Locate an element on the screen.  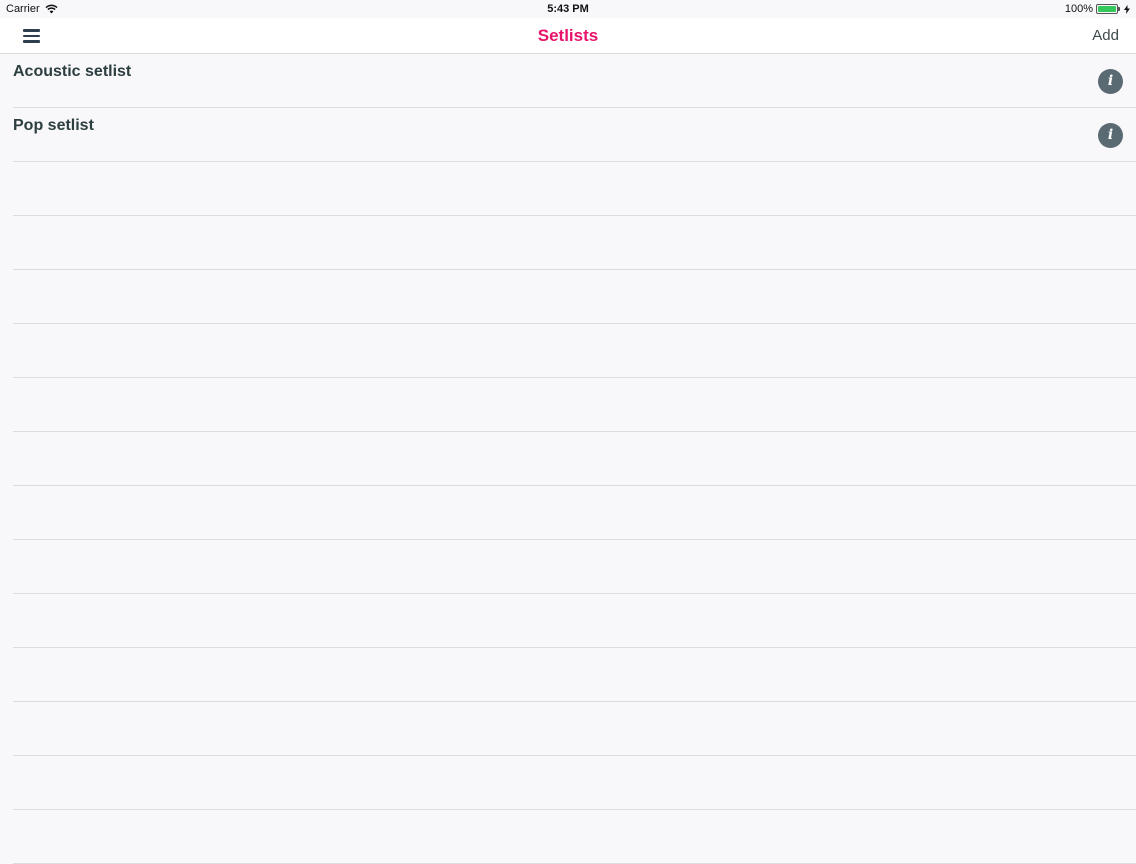
status-right: 100% is located at coordinates (1097, 9).